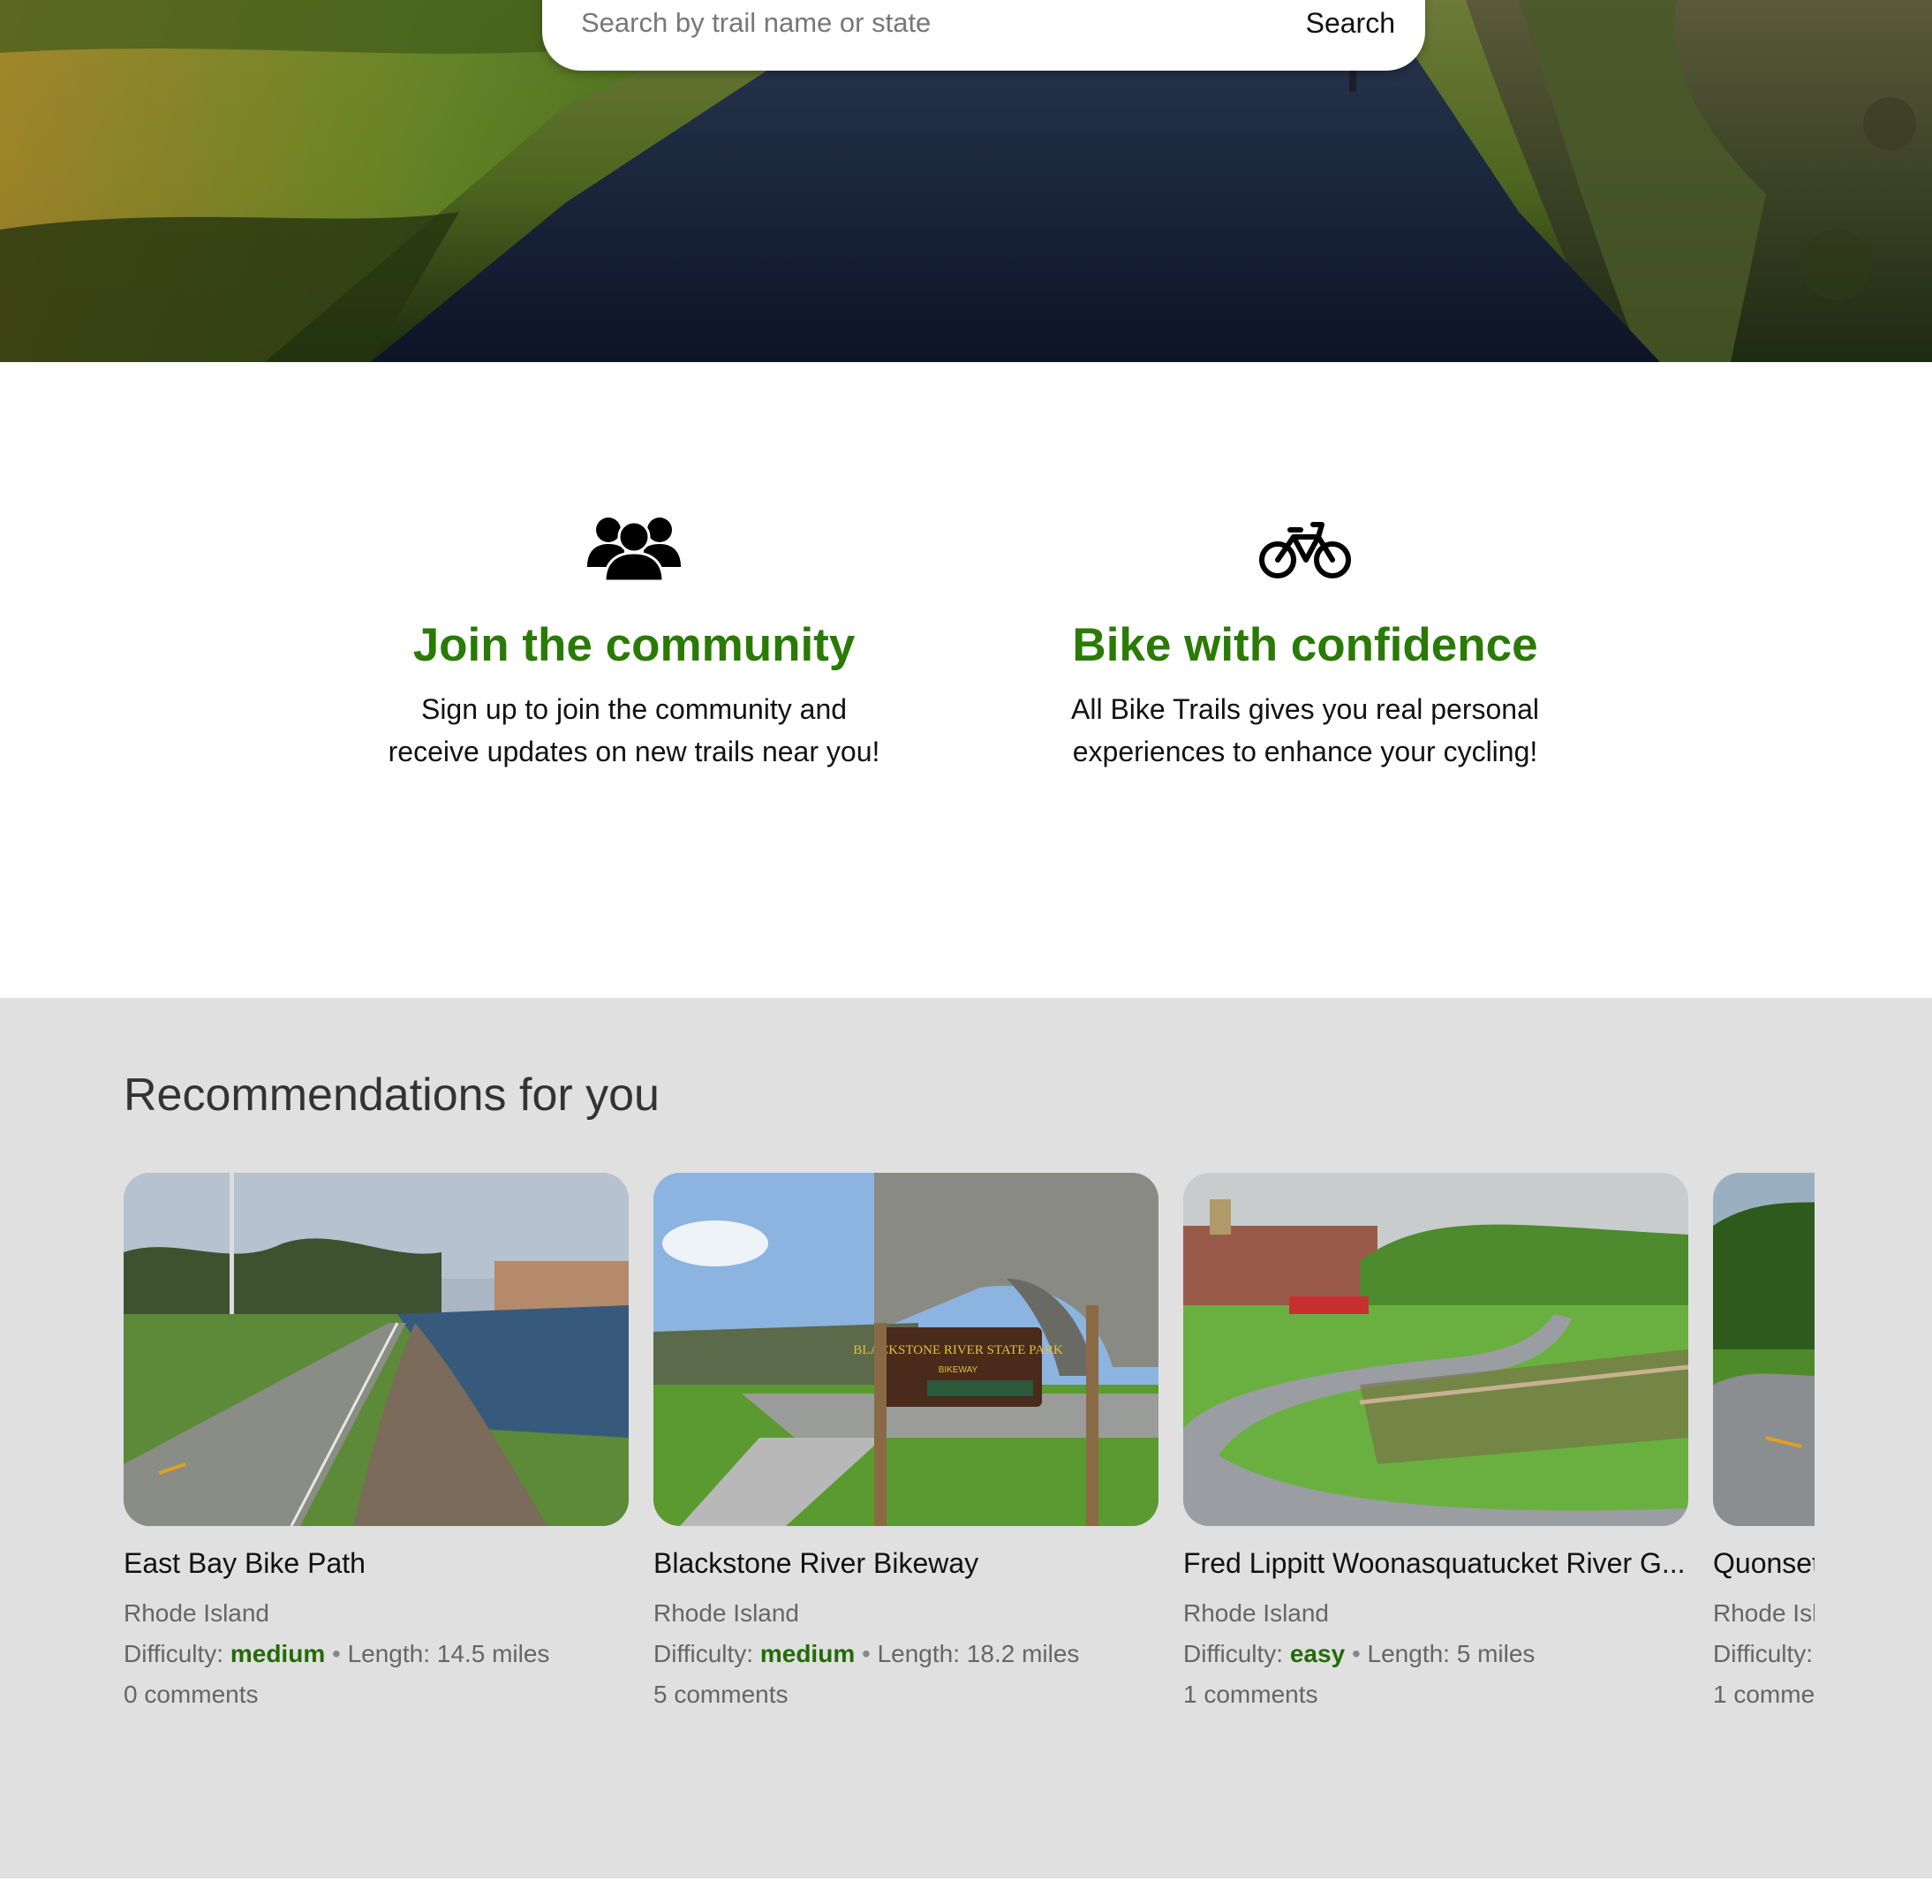 Image resolution: width=1932 pixels, height=1904 pixels. What do you see at coordinates (958, 1370) in the screenshot?
I see `park-sign-subtitle: BIKEWAY` at bounding box center [958, 1370].